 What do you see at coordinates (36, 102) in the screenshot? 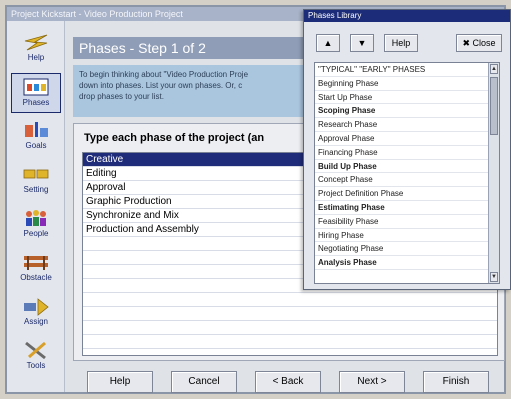
I see `sidebar-item-label: Phases` at bounding box center [36, 102].